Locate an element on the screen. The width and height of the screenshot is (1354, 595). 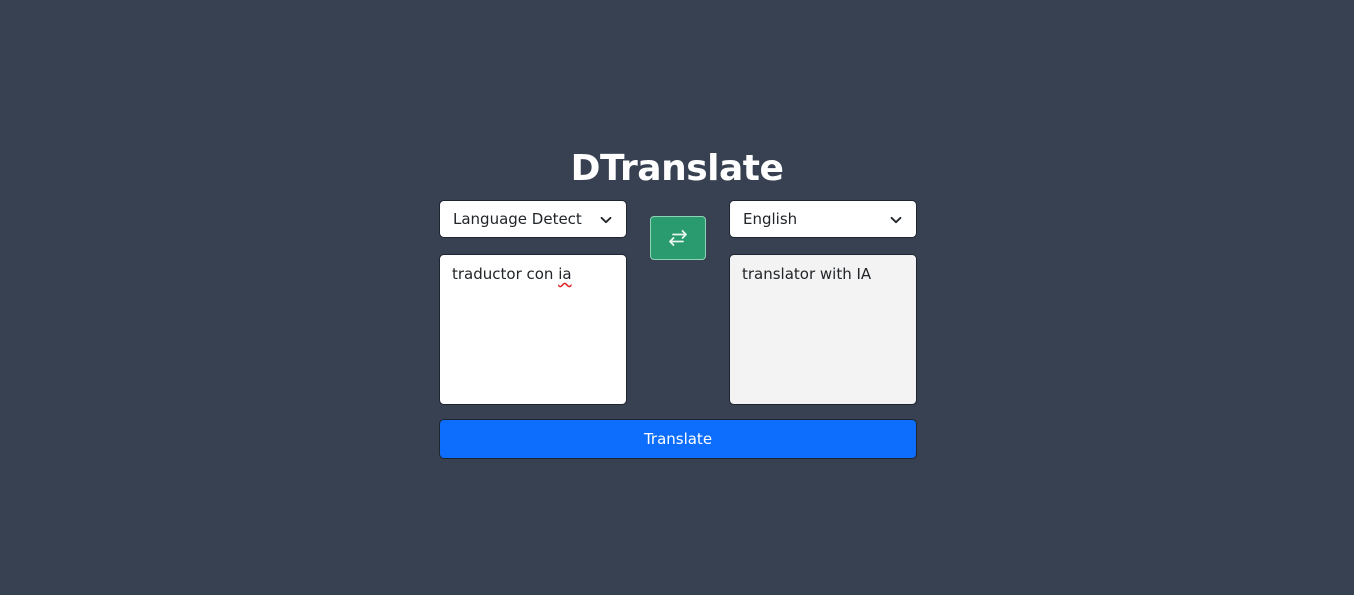
target-language-value: English is located at coordinates (770, 219).